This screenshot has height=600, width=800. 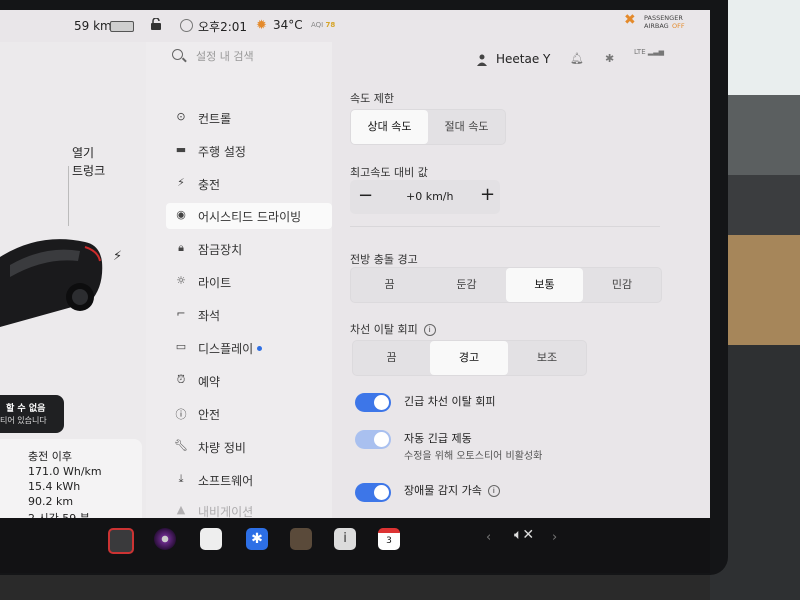 I want to click on fcw-late-option: 둔감, so click(x=466, y=285).